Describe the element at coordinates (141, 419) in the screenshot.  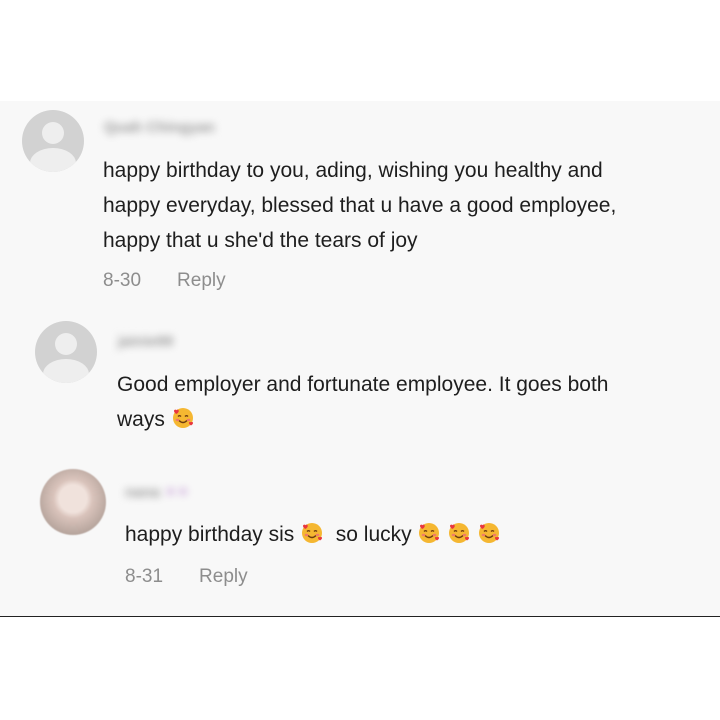
I see `comment-text: ways` at that location.